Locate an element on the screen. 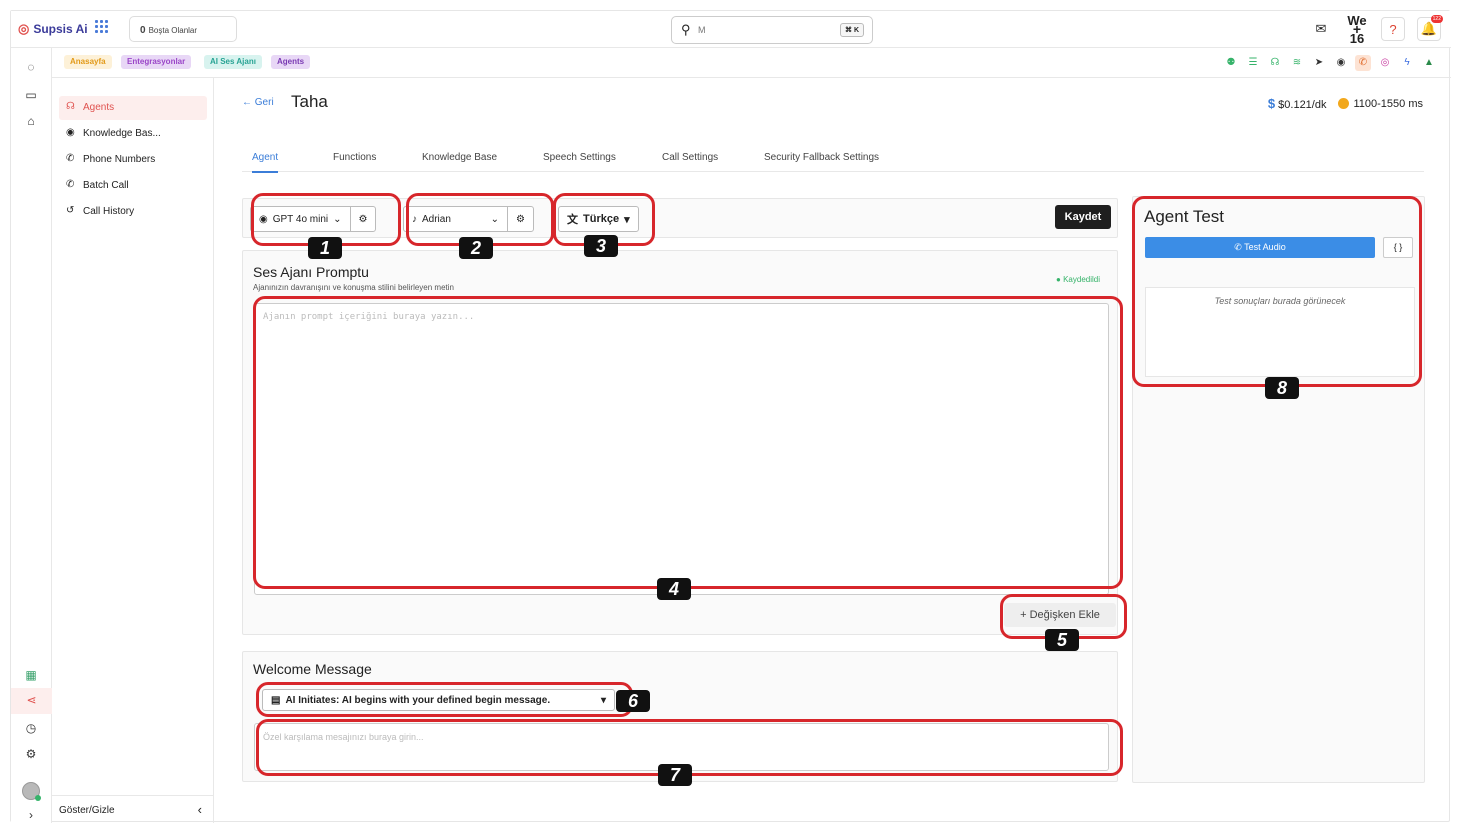 This screenshot has height=830, width=1460. welcome-title: Welcome Message is located at coordinates (312, 669).